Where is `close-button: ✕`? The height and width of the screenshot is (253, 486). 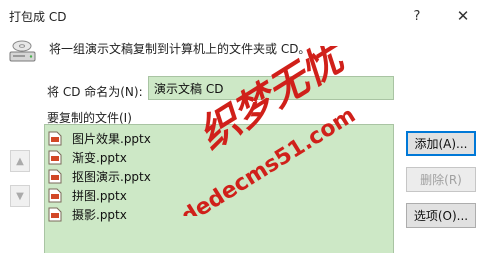 close-button: ✕ is located at coordinates (463, 16).